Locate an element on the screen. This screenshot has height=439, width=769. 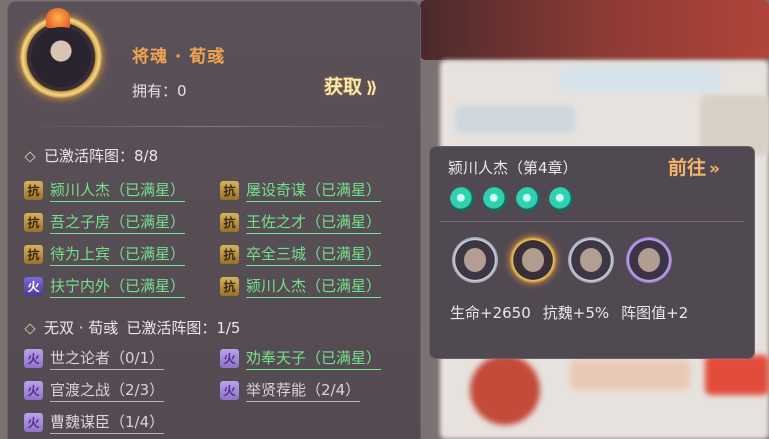
formation-label: 吾之子房（已满星） is located at coordinates (118, 222).